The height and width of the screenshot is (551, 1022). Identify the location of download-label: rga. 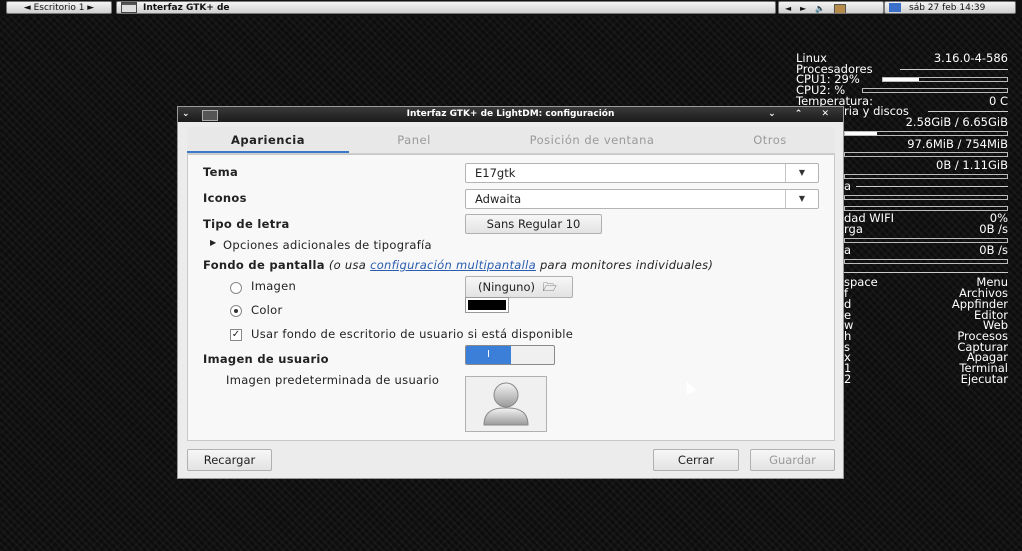
(853, 229).